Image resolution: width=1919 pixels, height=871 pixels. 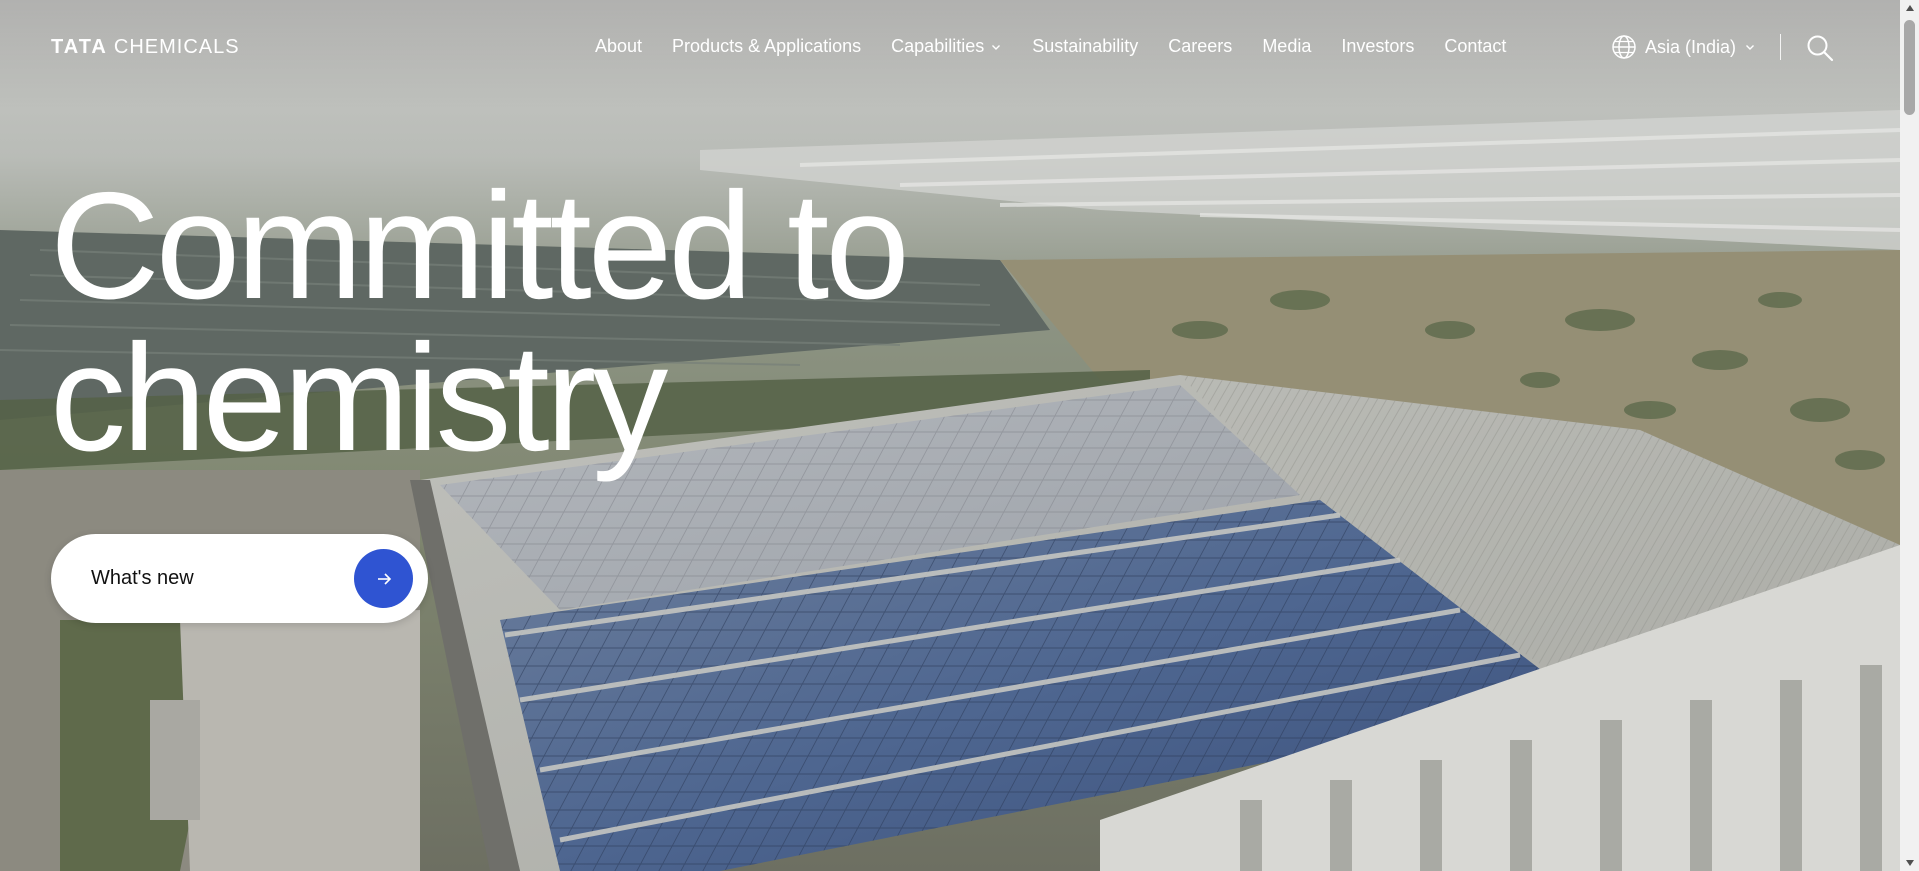 What do you see at coordinates (1909, 8) in the screenshot?
I see `scroll-up-arrow-icon` at bounding box center [1909, 8].